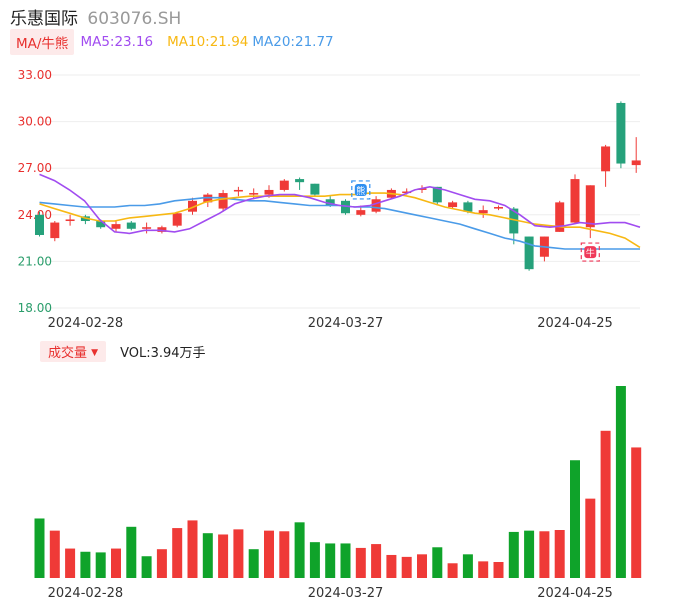 The image size is (686, 606). I want to click on volume-x-tick-label: 2024-03-27, so click(346, 593).